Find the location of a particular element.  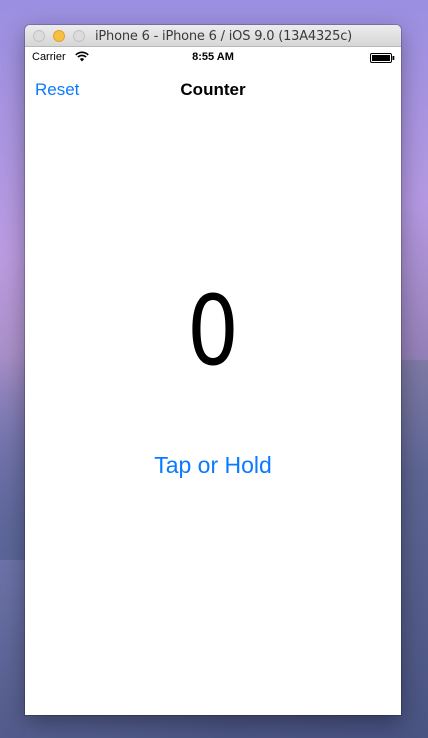

battery-icon is located at coordinates (382, 58).